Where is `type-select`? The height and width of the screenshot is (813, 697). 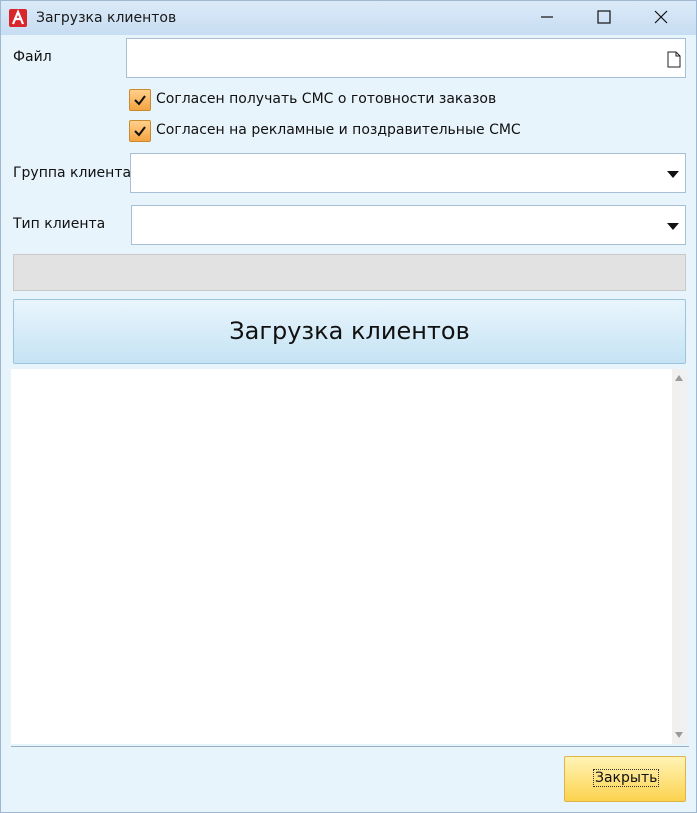
type-select is located at coordinates (408, 225).